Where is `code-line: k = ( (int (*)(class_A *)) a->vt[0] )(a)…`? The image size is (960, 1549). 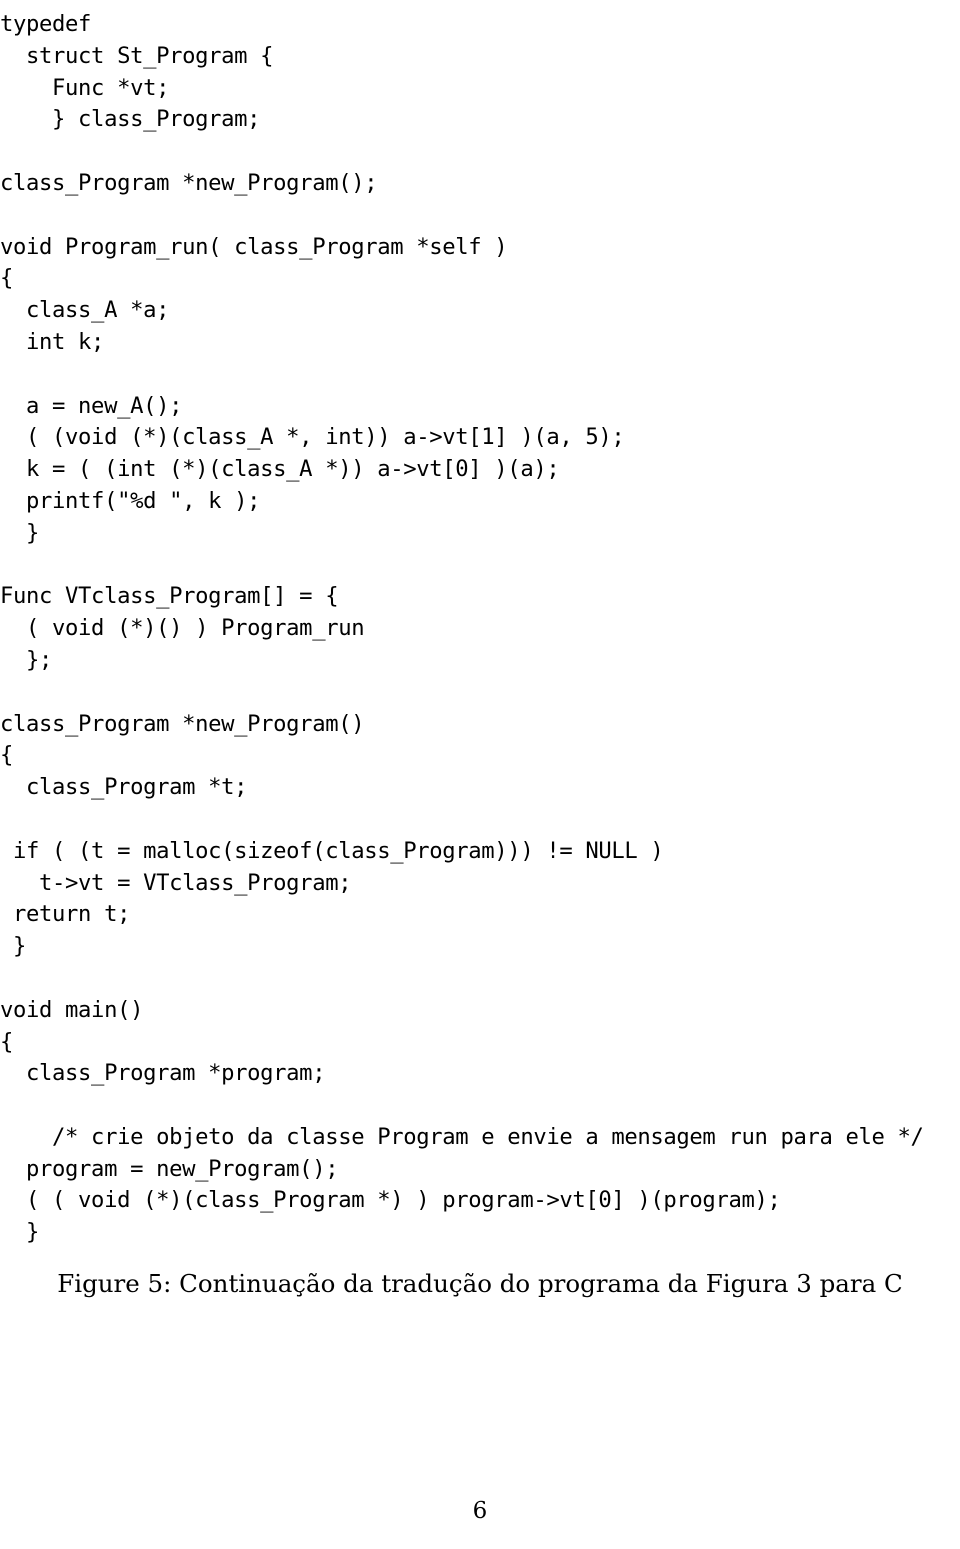 code-line: k = ( (int (*)(class_A *)) a->vt[0] )(a)… is located at coordinates (280, 469).